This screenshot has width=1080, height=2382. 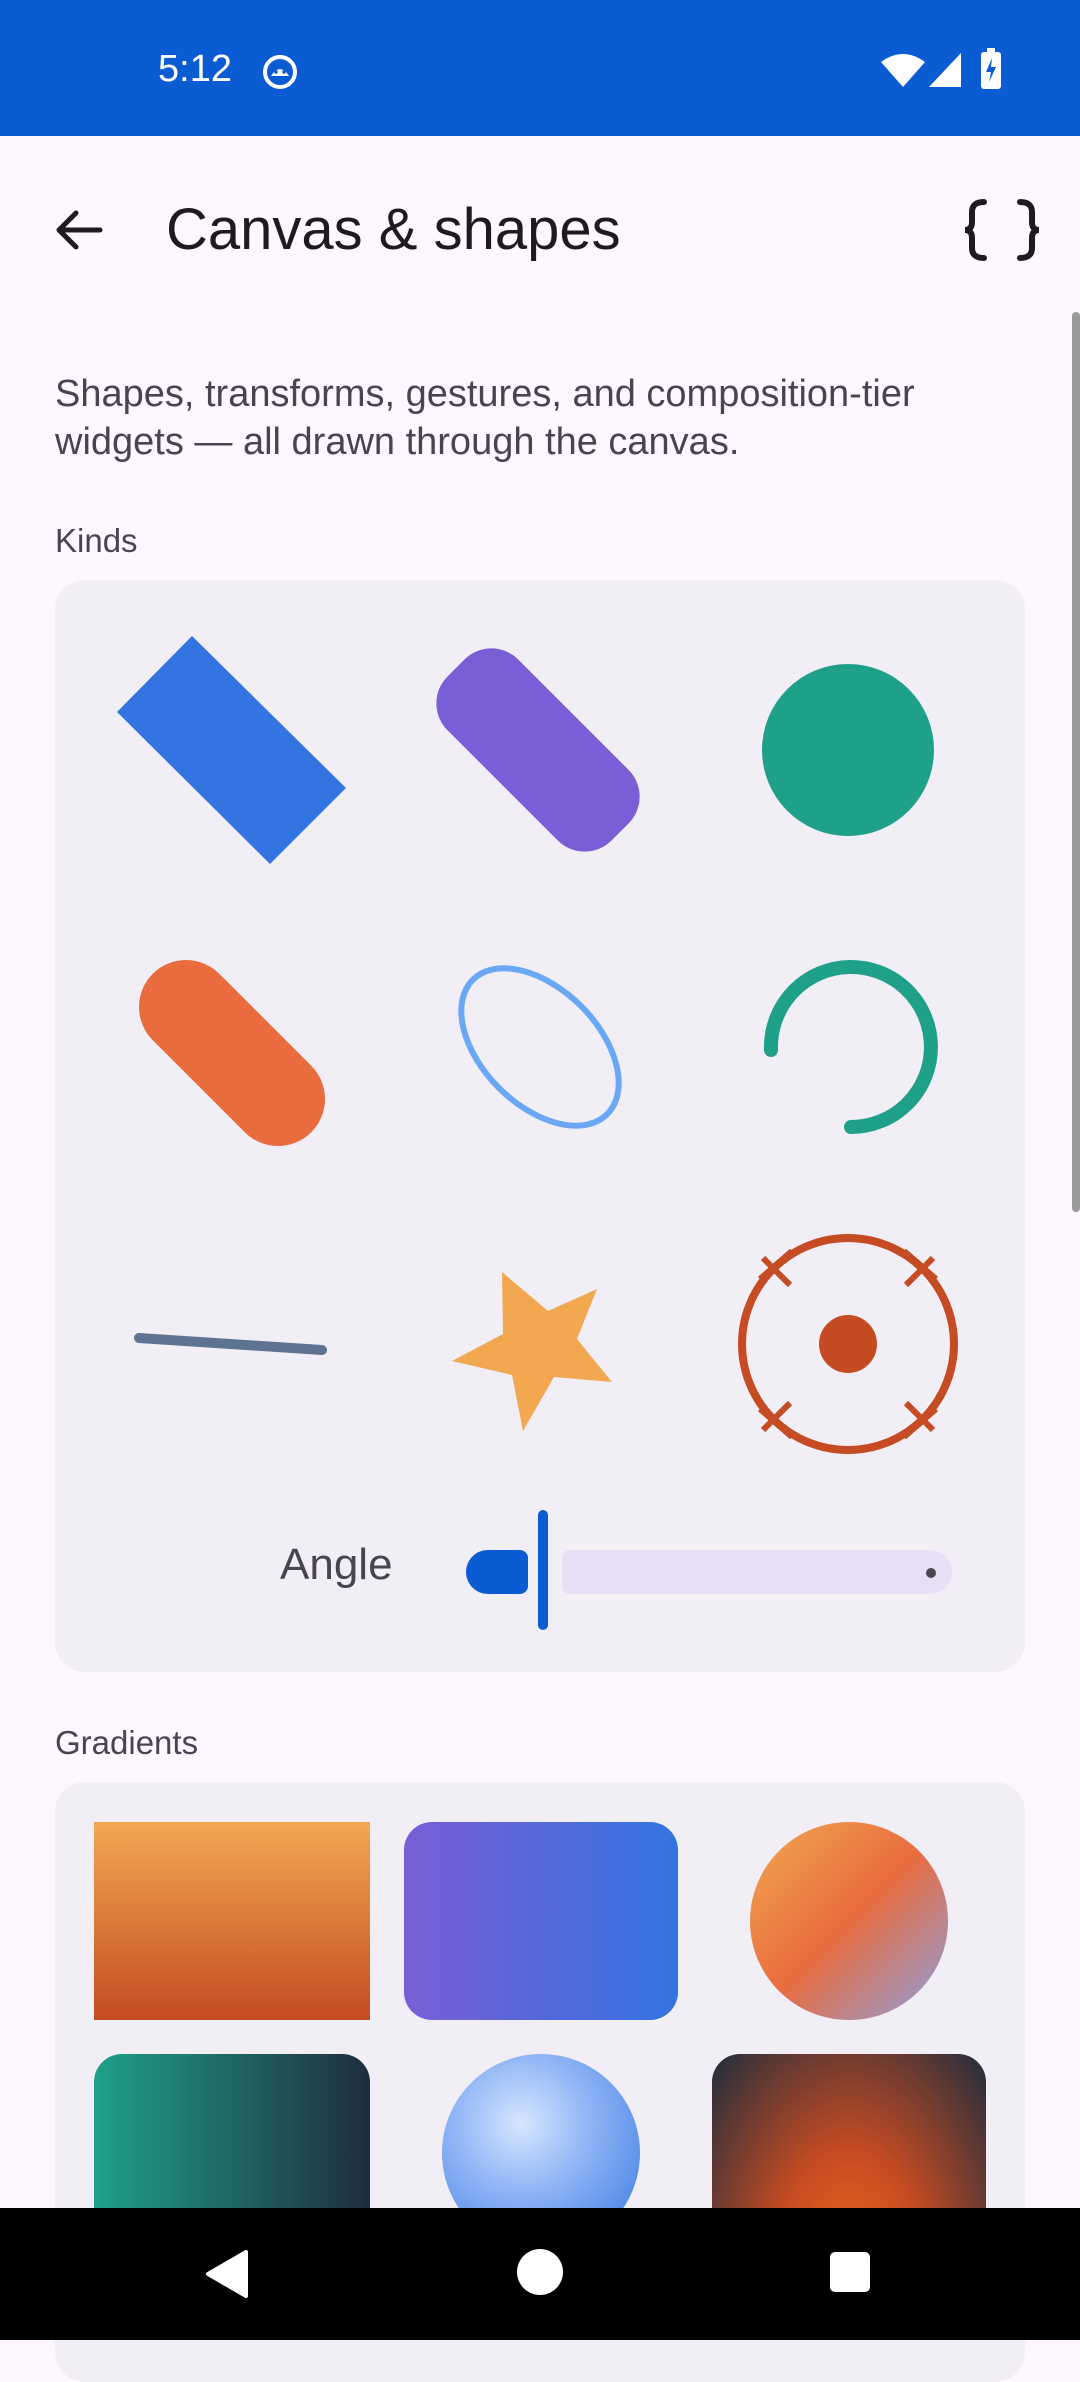 What do you see at coordinates (540, 1047) in the screenshot?
I see `oval-outline-shape` at bounding box center [540, 1047].